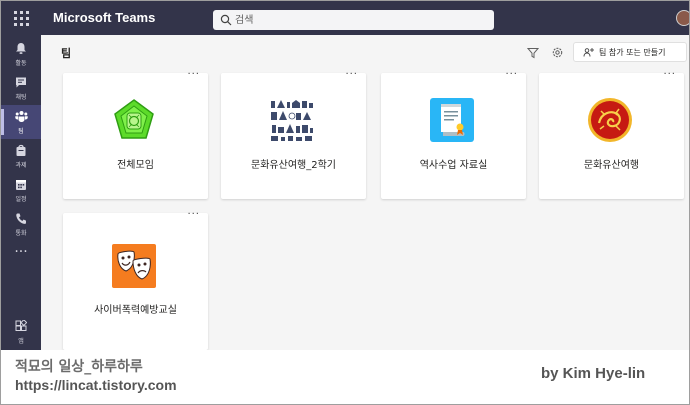 The width and height of the screenshot is (690, 405). I want to click on rail-item-calls: 통화, so click(21, 224).